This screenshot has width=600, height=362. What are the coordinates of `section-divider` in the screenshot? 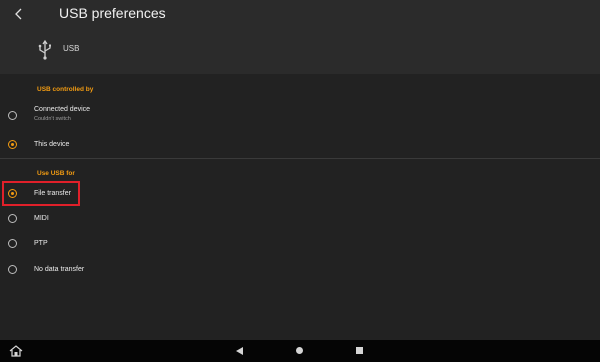 It's located at (300, 158).